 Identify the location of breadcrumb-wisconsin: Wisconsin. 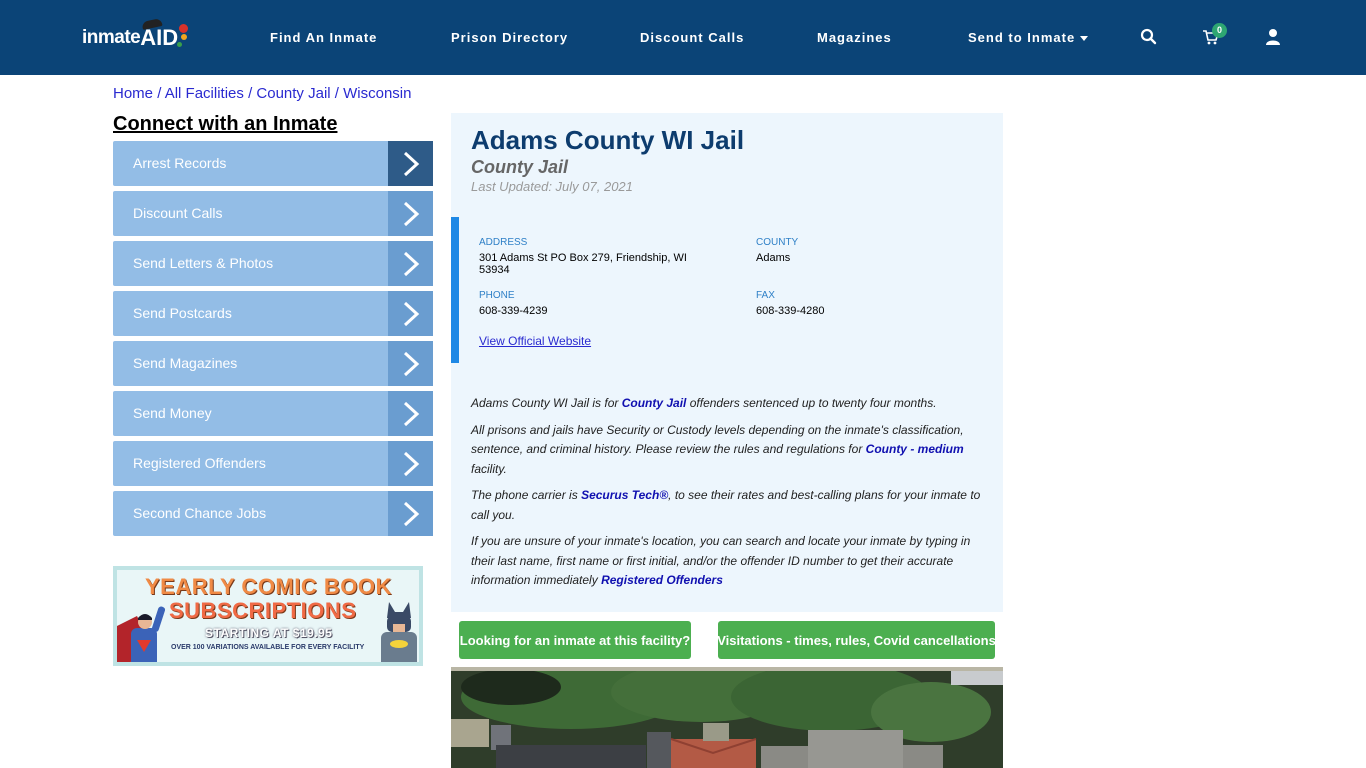
(377, 93).